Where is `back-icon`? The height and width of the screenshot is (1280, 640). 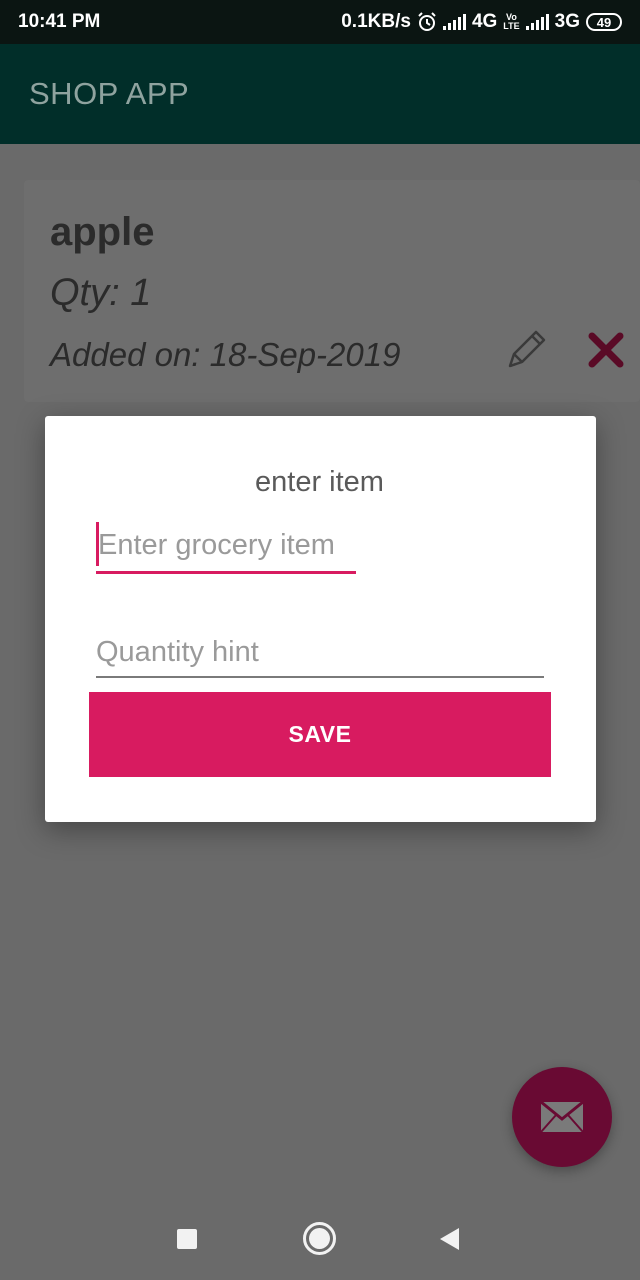 back-icon is located at coordinates (449, 1239).